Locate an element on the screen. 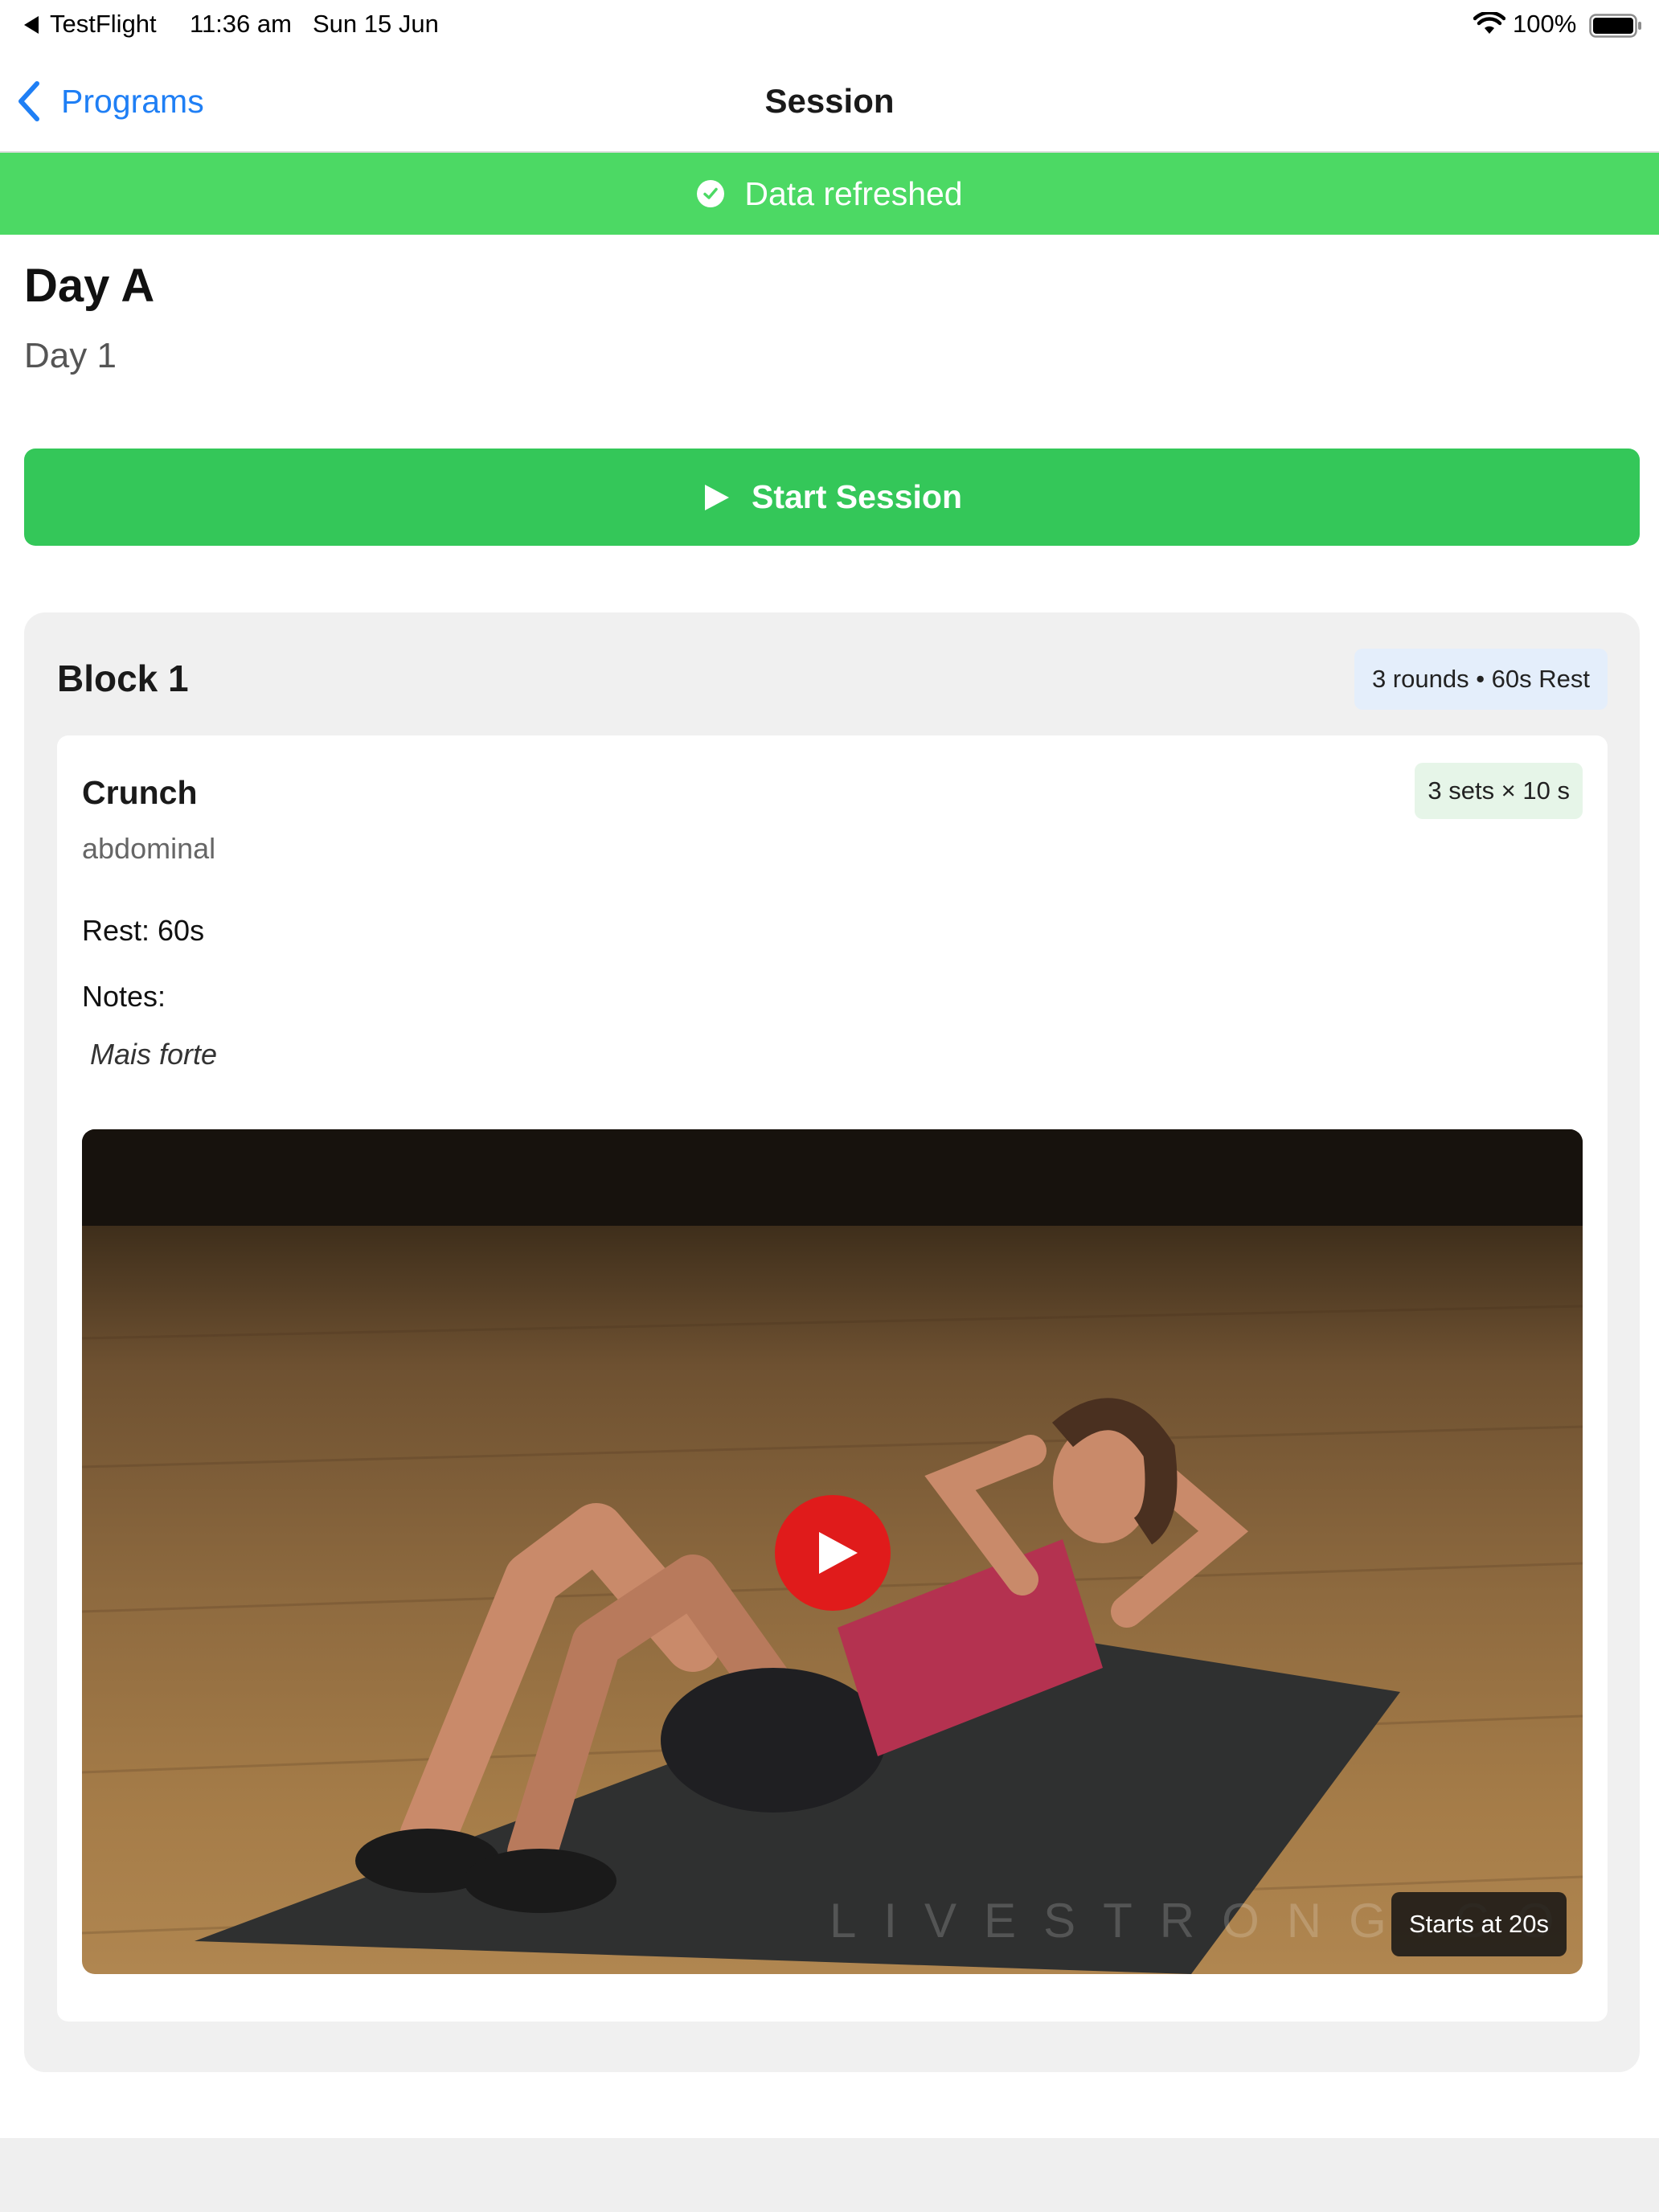  refresh-check-icon is located at coordinates (711, 193).